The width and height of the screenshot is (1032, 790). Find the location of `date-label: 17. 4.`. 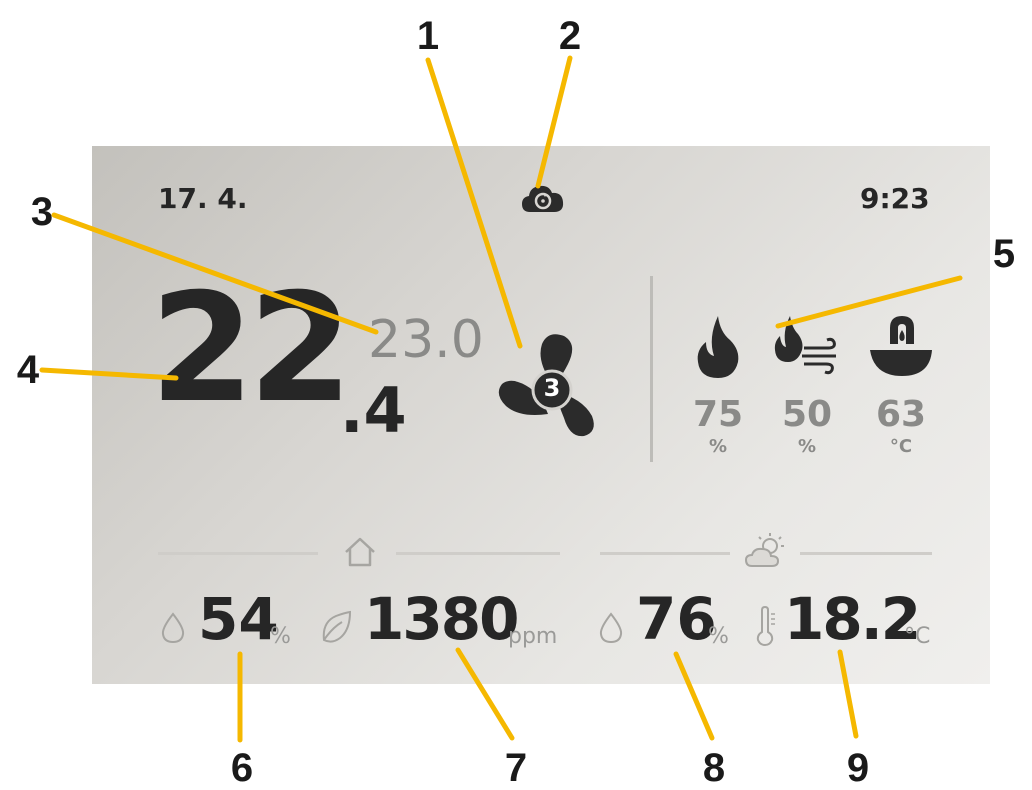

date-label: 17. 4. is located at coordinates (203, 198).